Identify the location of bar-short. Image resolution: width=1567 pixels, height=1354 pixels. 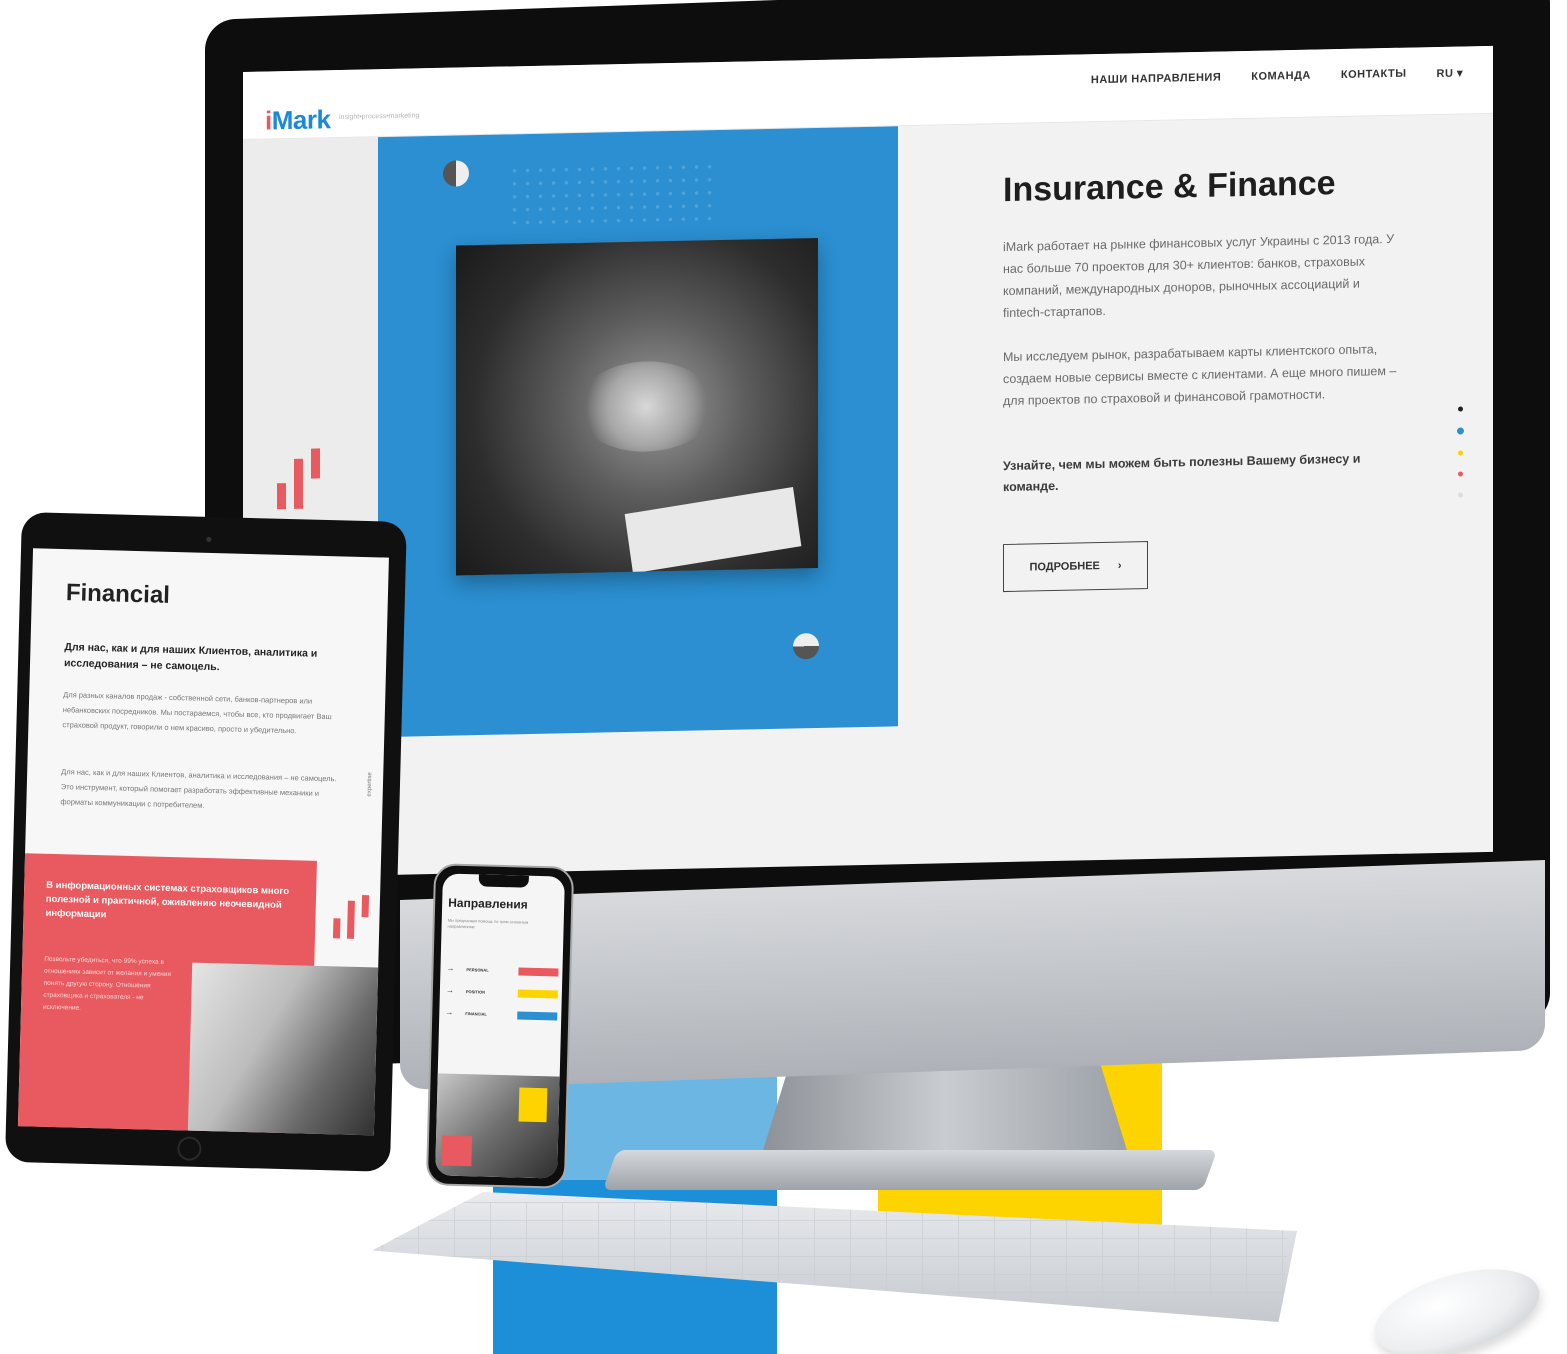
(281, 496).